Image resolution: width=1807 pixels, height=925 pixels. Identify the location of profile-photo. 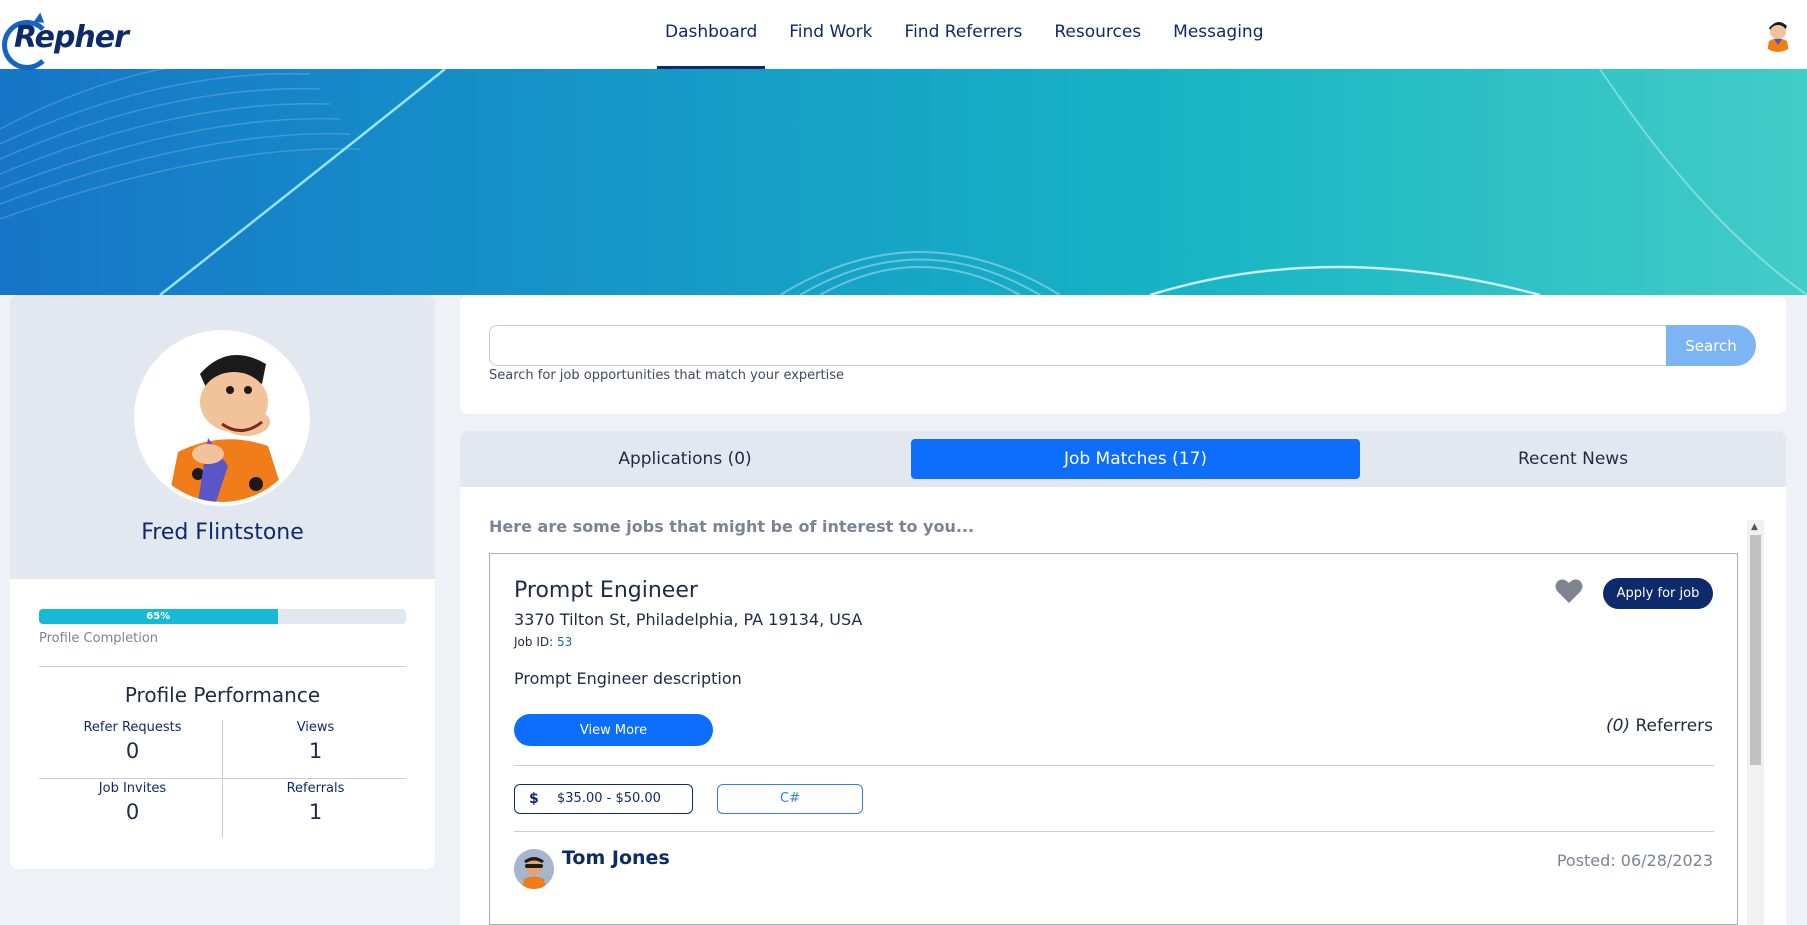
(222, 418).